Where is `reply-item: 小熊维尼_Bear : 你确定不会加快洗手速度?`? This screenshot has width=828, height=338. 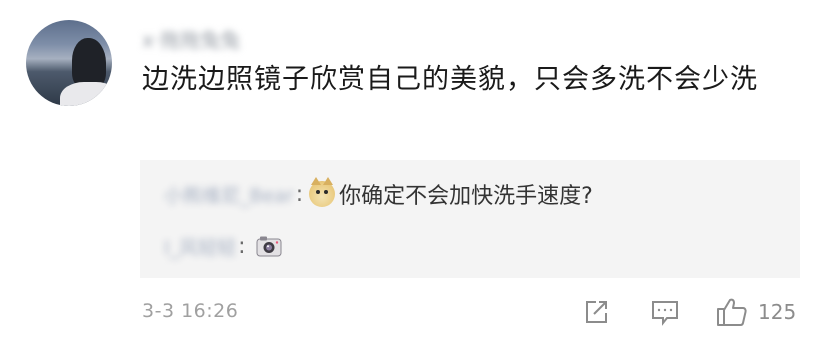
reply-item: 小熊维尼_Bear : 你确定不会加快洗手速度? is located at coordinates (378, 194).